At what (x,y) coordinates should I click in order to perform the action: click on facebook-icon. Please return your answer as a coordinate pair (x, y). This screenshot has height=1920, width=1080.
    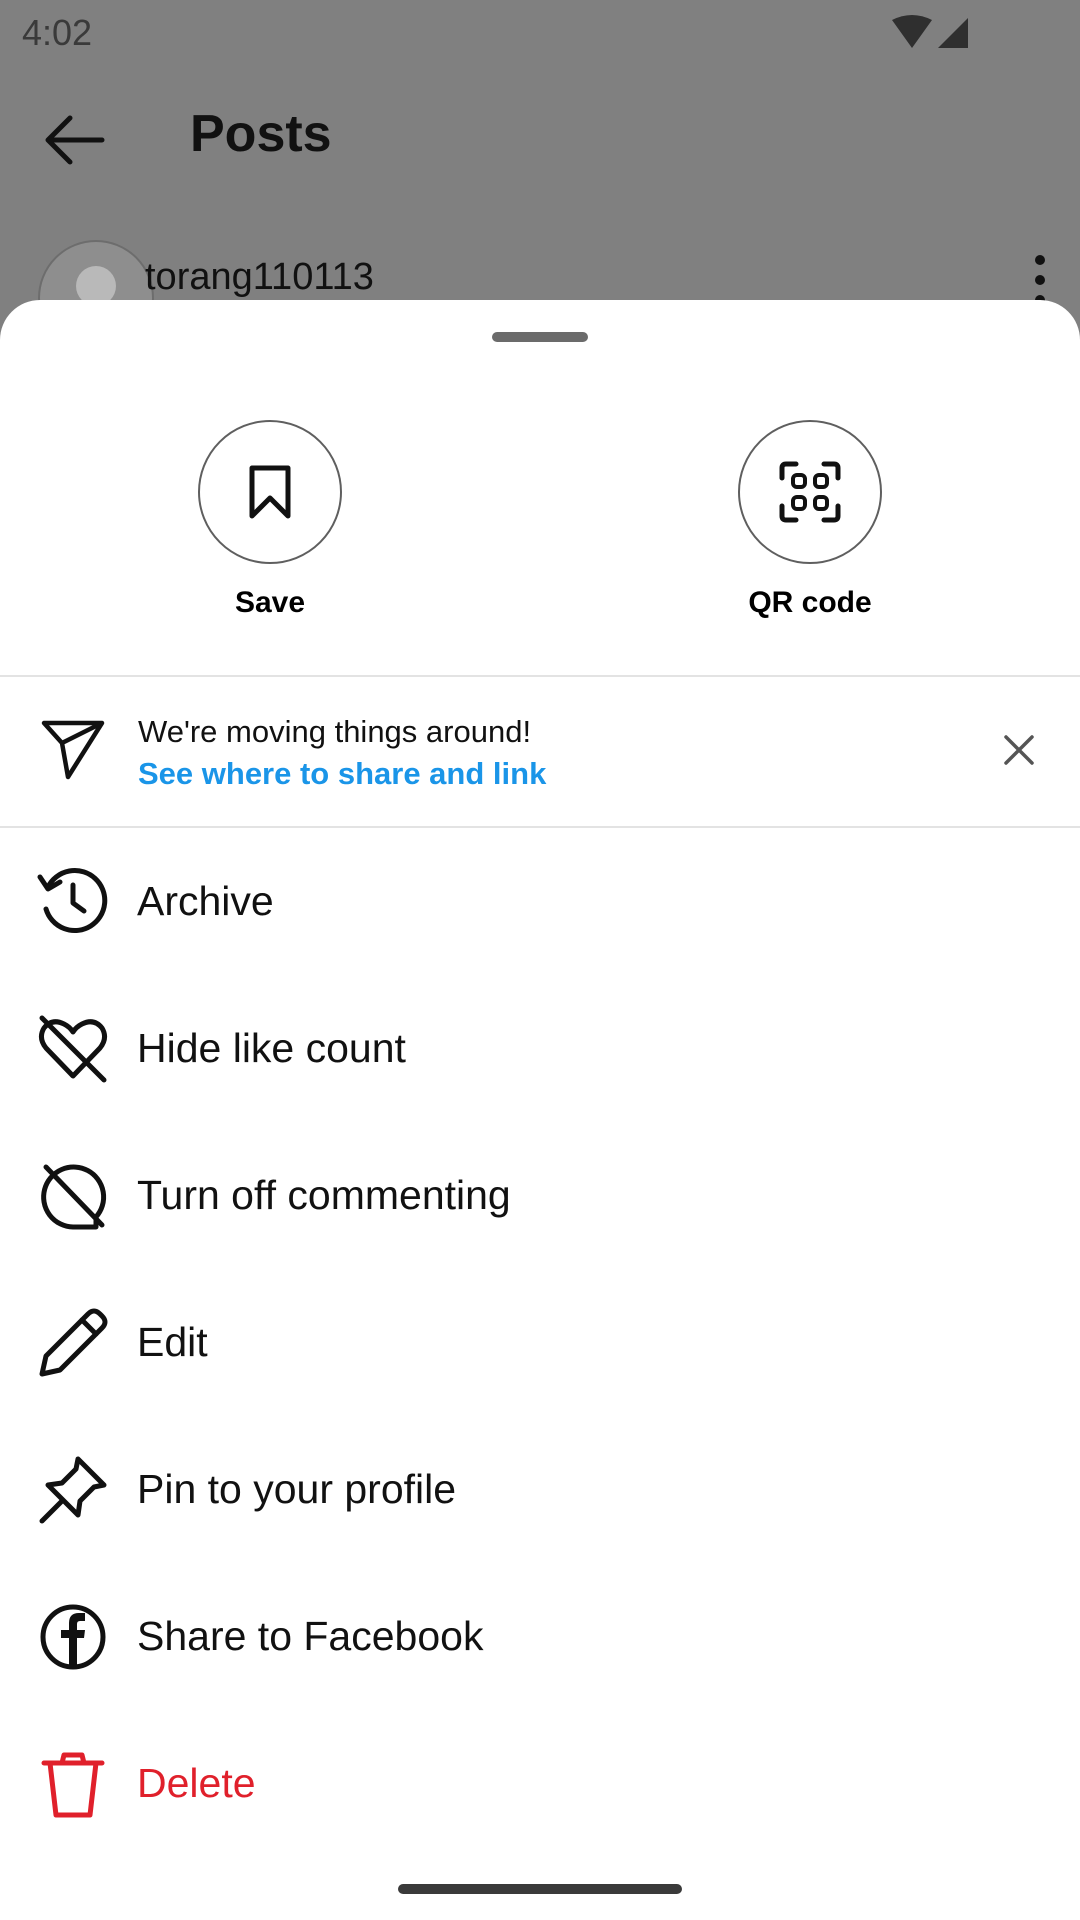
    Looking at the image, I should click on (73, 1636).